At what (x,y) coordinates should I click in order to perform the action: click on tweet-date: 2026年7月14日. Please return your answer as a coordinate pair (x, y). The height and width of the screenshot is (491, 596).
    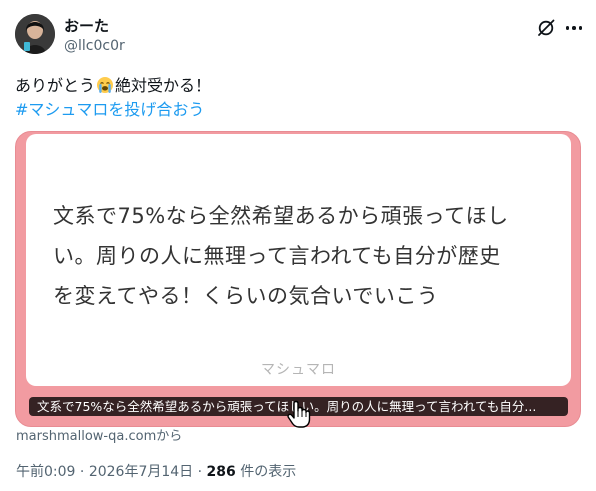
    Looking at the image, I should click on (141, 472).